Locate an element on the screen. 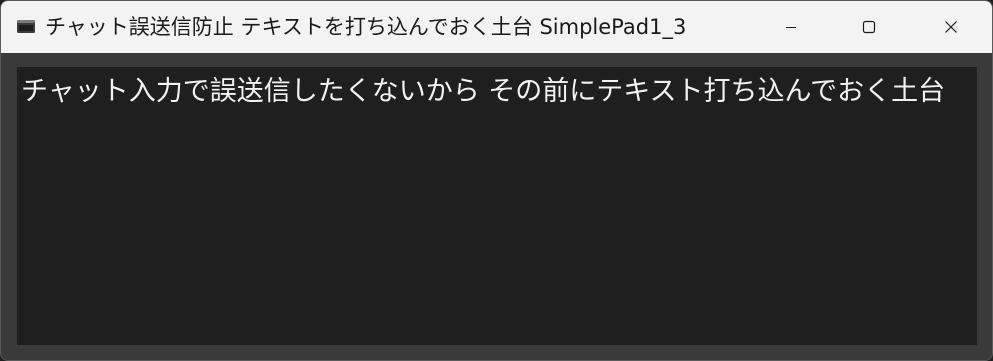 This screenshot has height=361, width=993. minimize-icon is located at coordinates (791, 27).